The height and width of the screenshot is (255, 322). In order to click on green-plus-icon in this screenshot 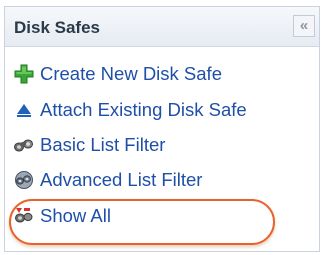, I will do `click(24, 74)`.